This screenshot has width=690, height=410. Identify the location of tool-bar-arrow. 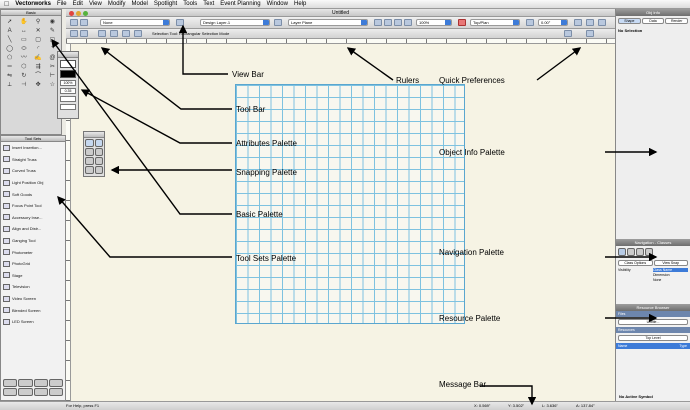
(166, 78).